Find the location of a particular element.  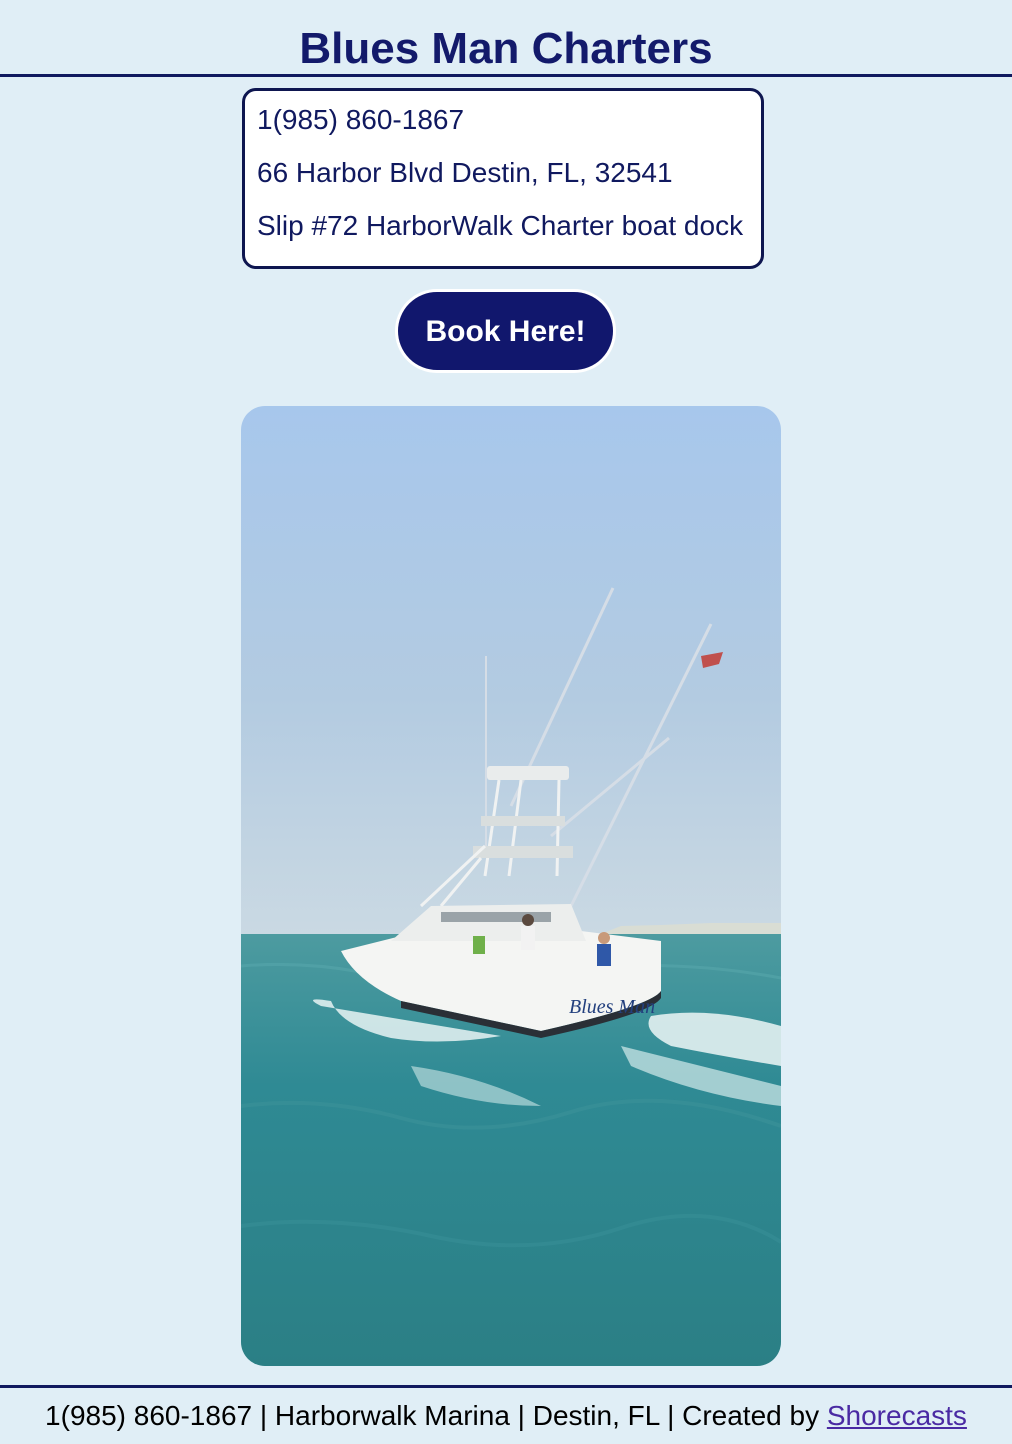

shorecasts-link: Shorecasts is located at coordinates (897, 1415).